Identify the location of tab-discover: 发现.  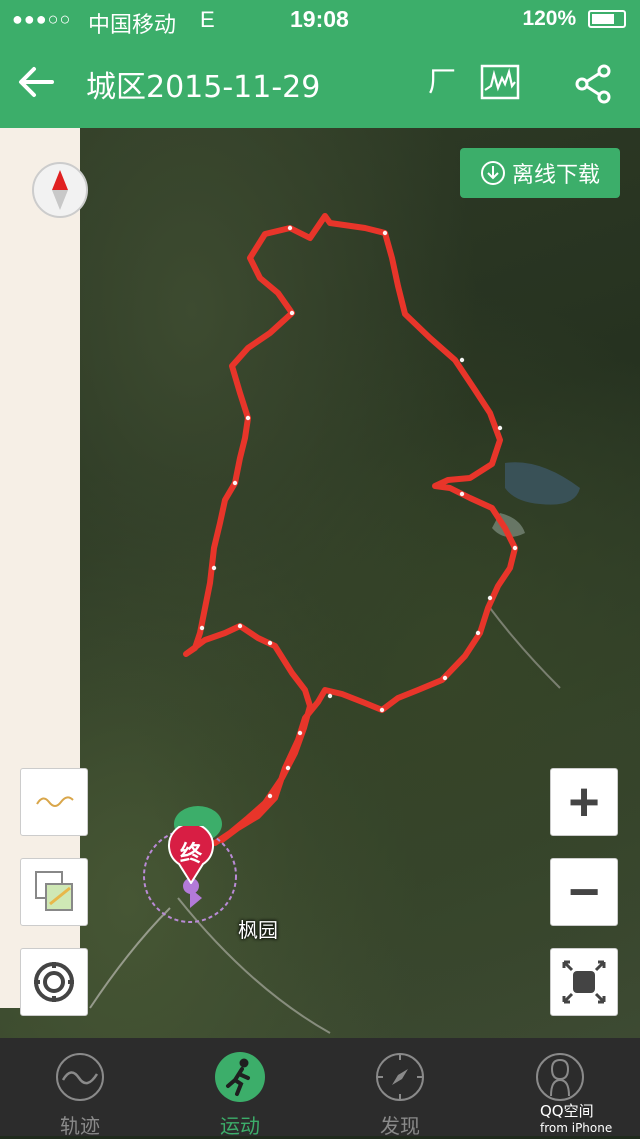
(400, 1088).